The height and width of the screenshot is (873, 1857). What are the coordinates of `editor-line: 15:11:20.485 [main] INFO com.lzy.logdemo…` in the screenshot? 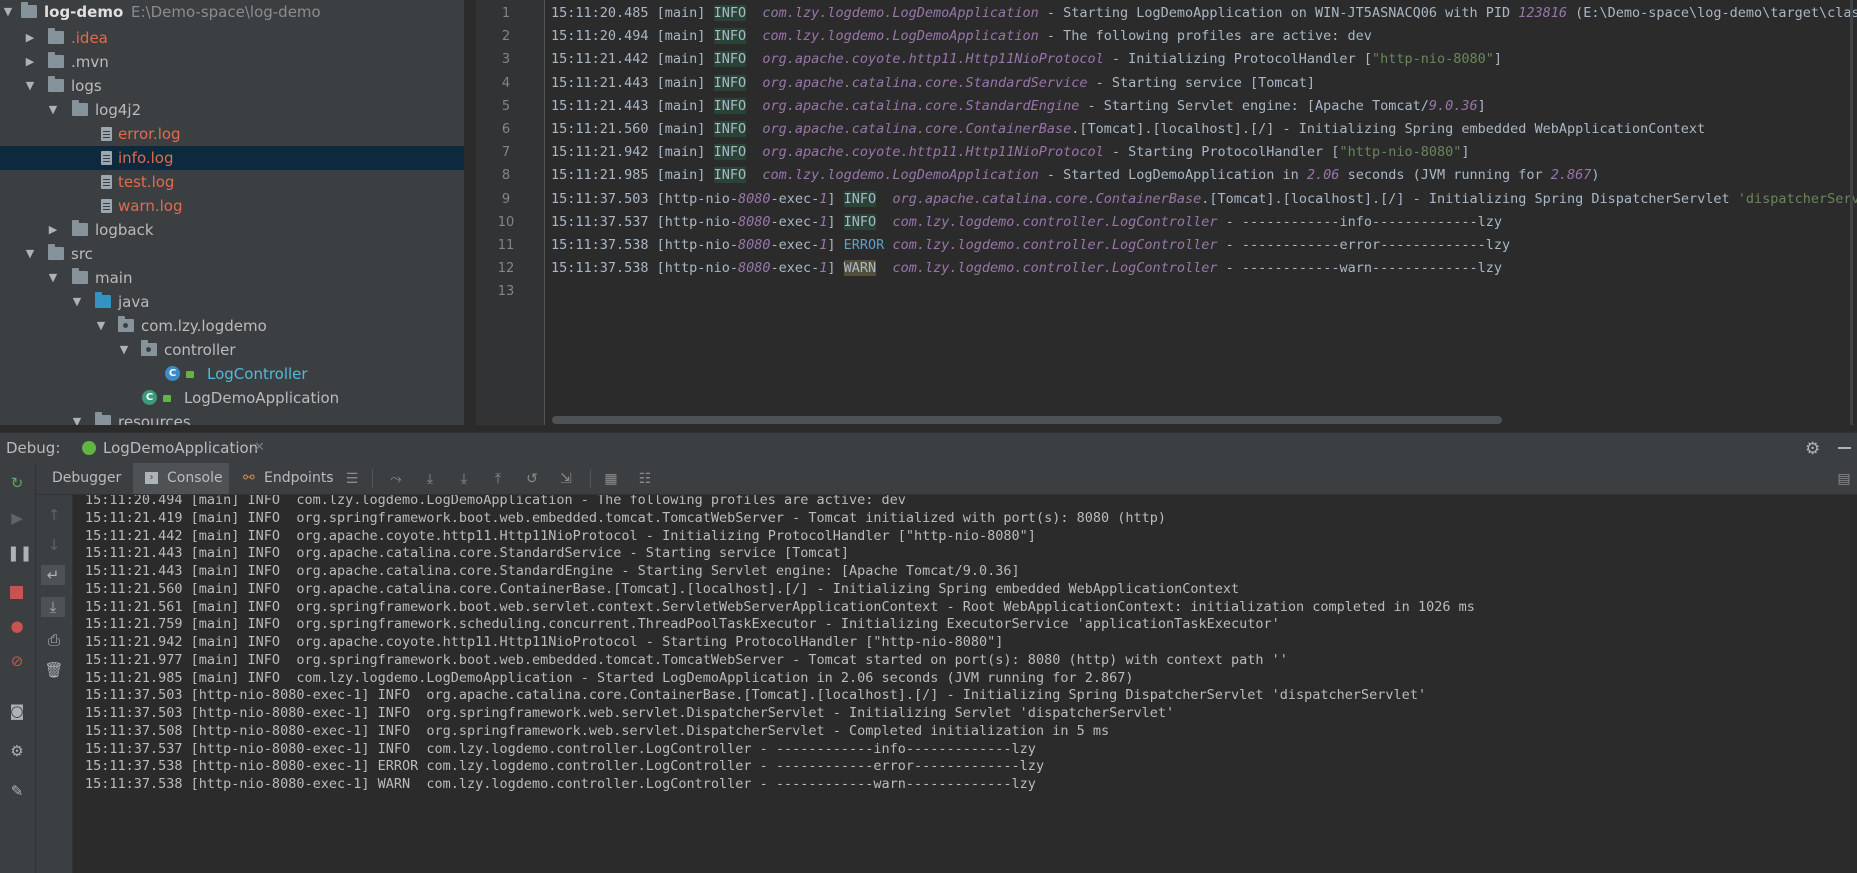 It's located at (1204, 13).